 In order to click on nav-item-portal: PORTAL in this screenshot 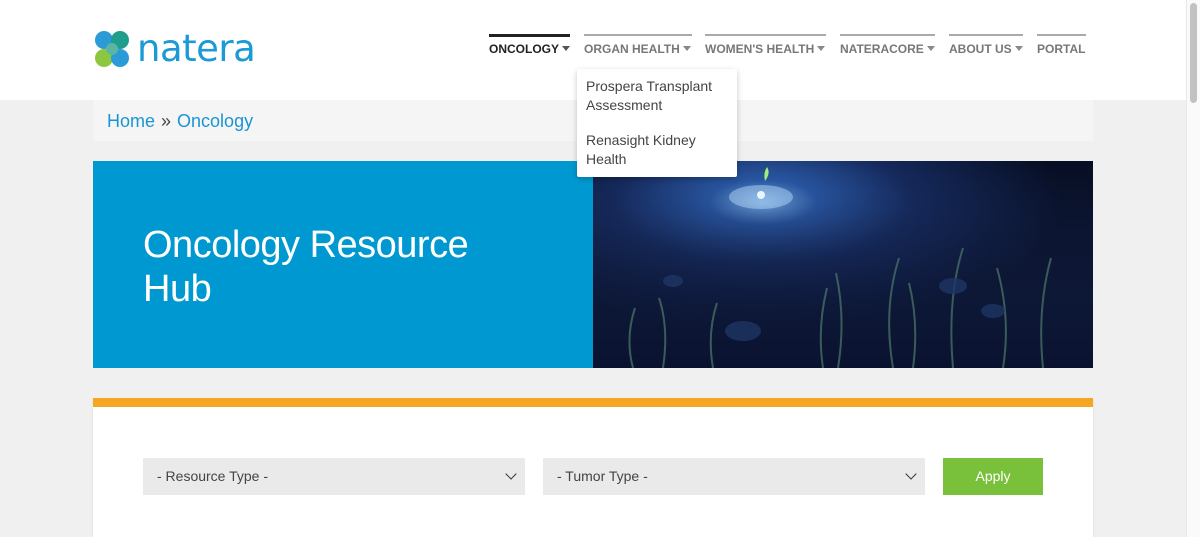, I will do `click(1061, 49)`.